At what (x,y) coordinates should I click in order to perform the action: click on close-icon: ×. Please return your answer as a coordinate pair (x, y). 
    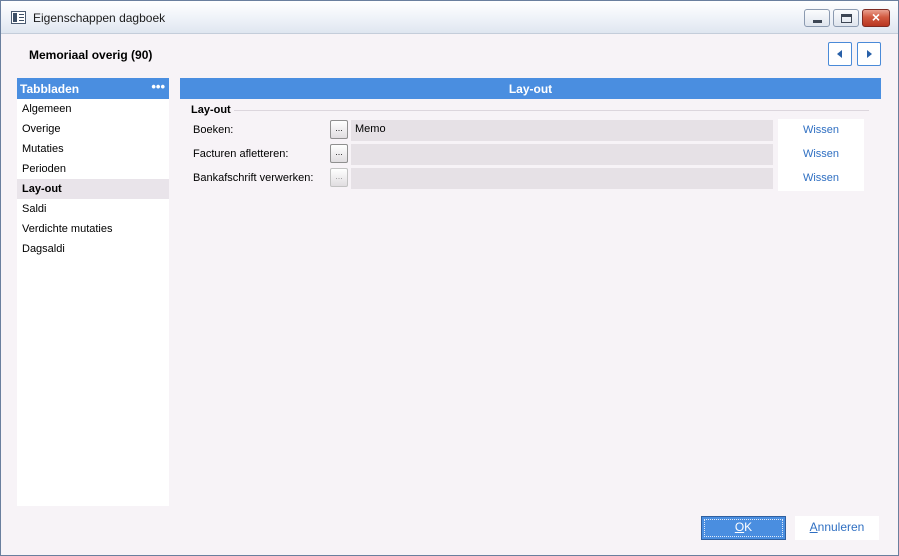
    Looking at the image, I should click on (876, 17).